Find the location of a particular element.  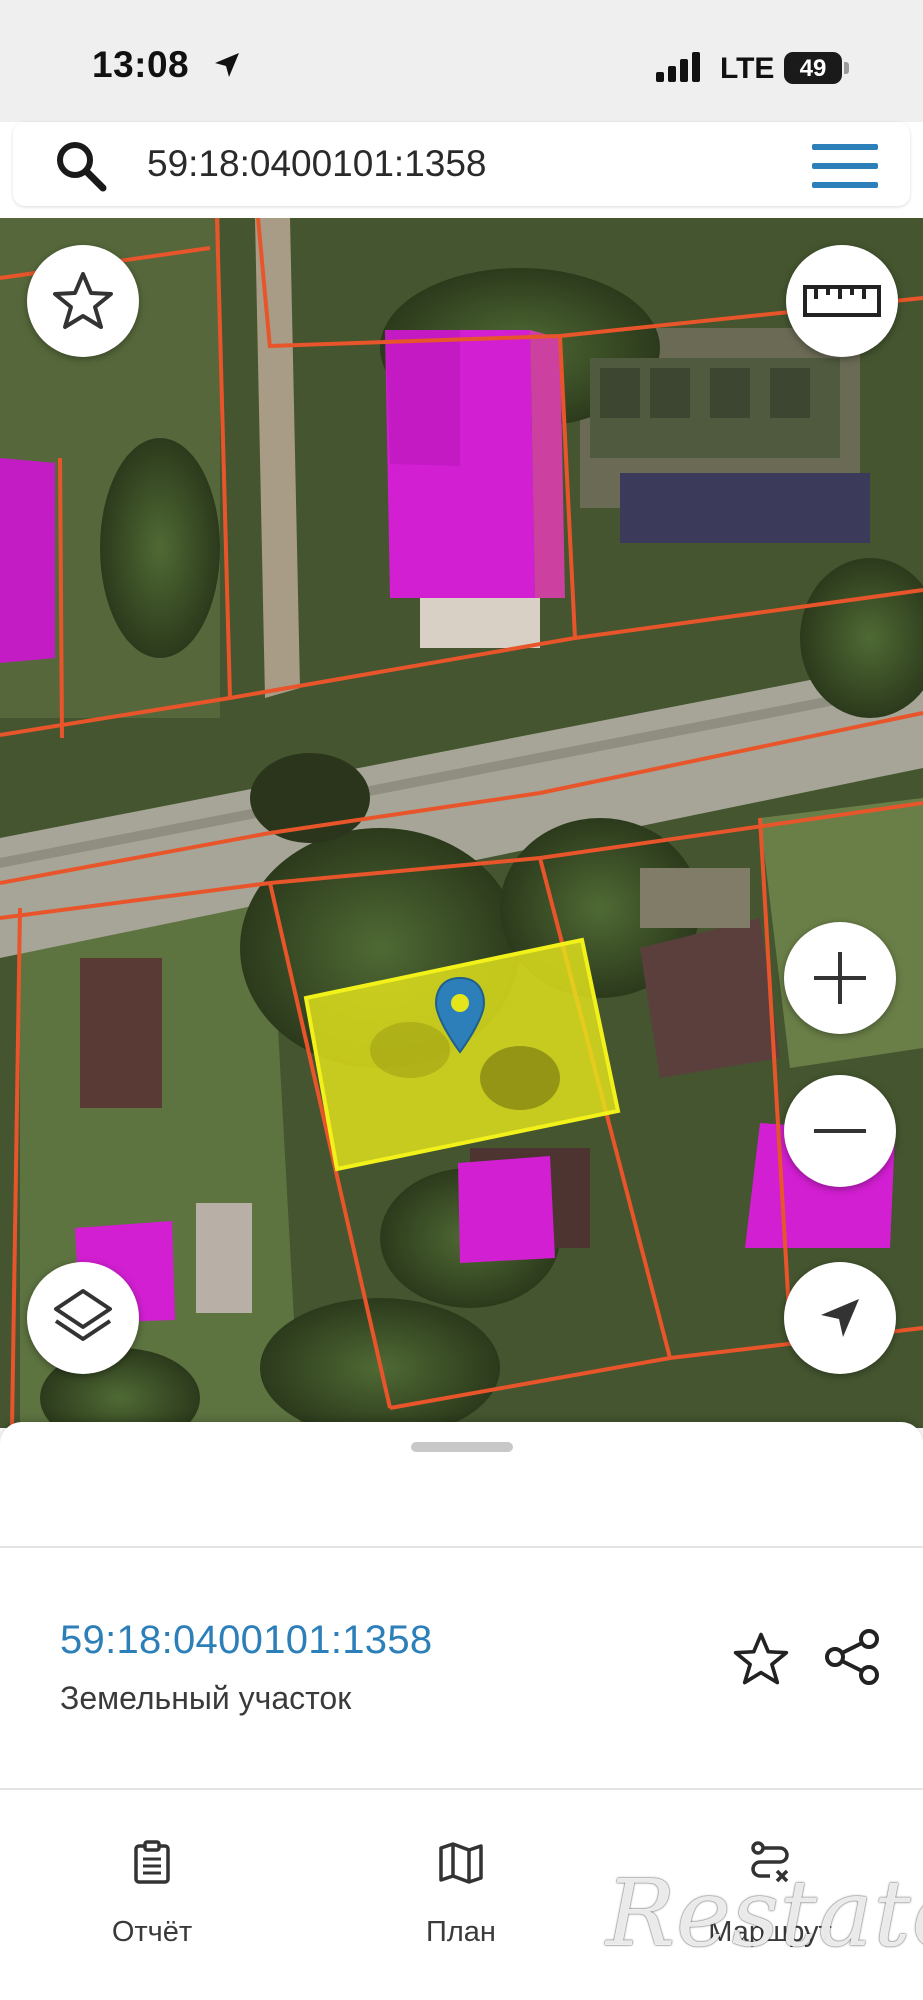

favorite-button is located at coordinates (761, 1659).